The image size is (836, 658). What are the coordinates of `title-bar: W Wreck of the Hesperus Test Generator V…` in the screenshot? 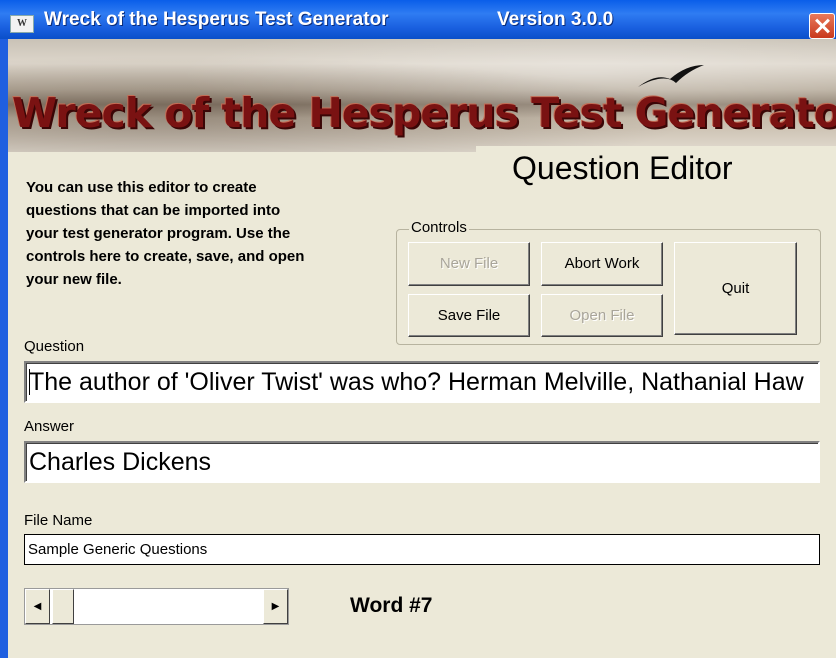 It's located at (418, 19).